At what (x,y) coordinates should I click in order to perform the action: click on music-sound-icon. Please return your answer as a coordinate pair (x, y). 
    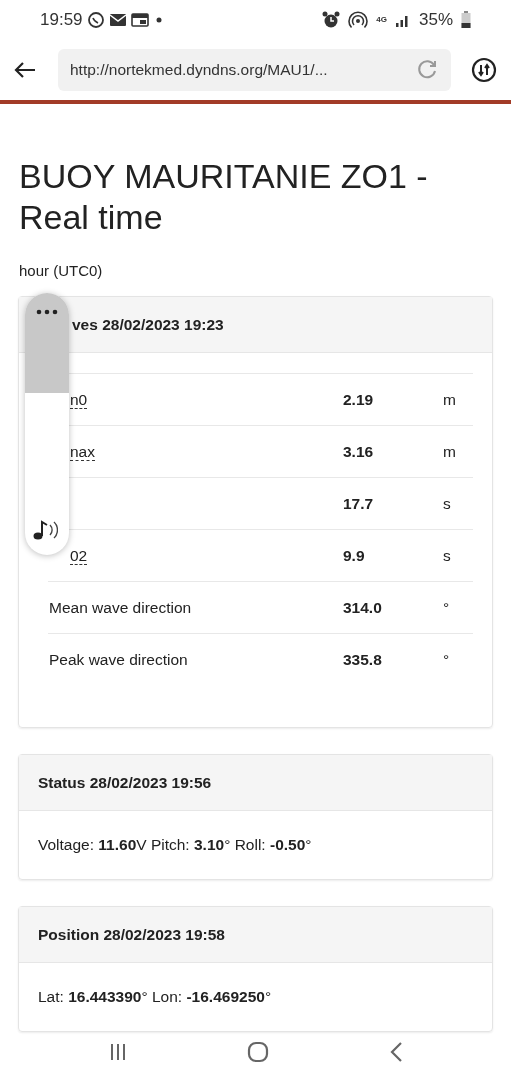
    Looking at the image, I should click on (45, 530).